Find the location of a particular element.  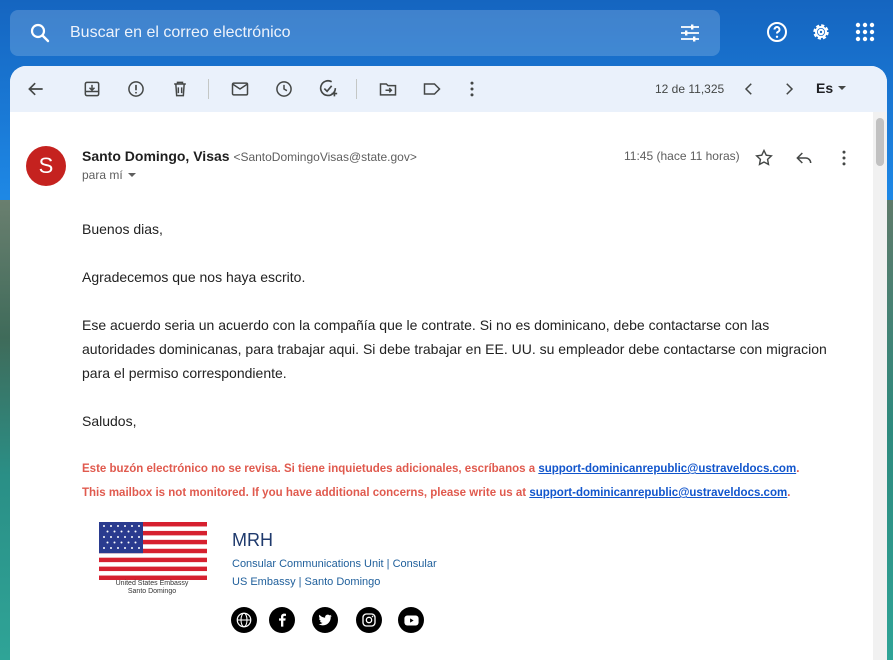

closing: Saludos, is located at coordinates (109, 421).